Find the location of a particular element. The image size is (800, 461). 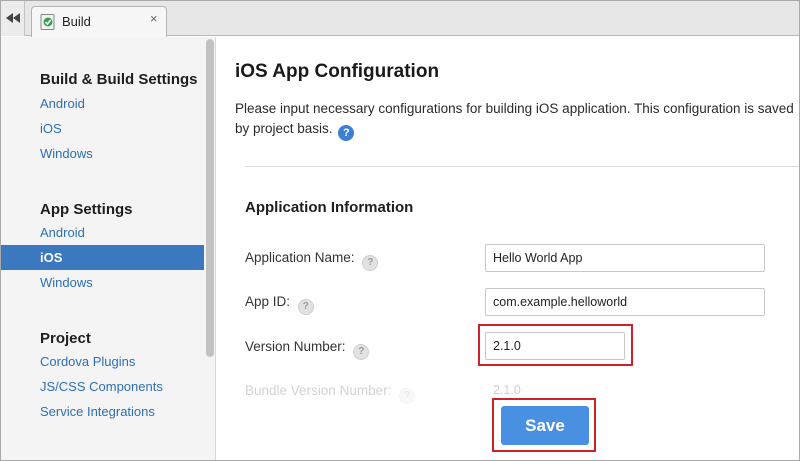

divider is located at coordinates (522, 166).